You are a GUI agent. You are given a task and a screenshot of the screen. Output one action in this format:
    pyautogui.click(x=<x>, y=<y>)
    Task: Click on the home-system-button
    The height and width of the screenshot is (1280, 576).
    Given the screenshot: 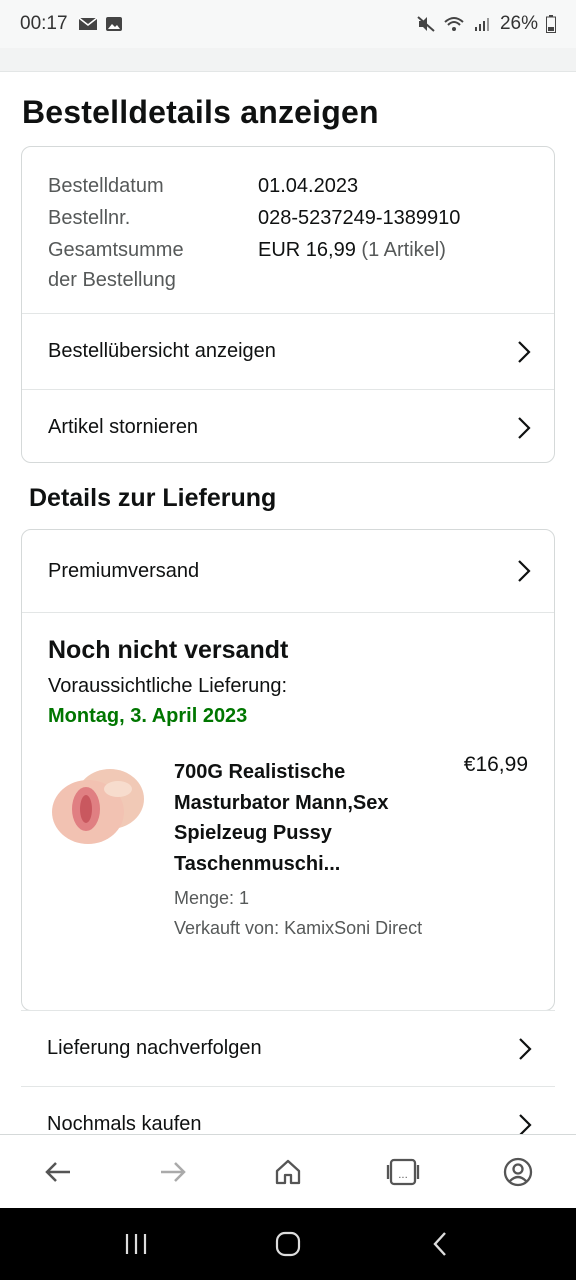 What is the action you would take?
    pyautogui.click(x=288, y=1244)
    